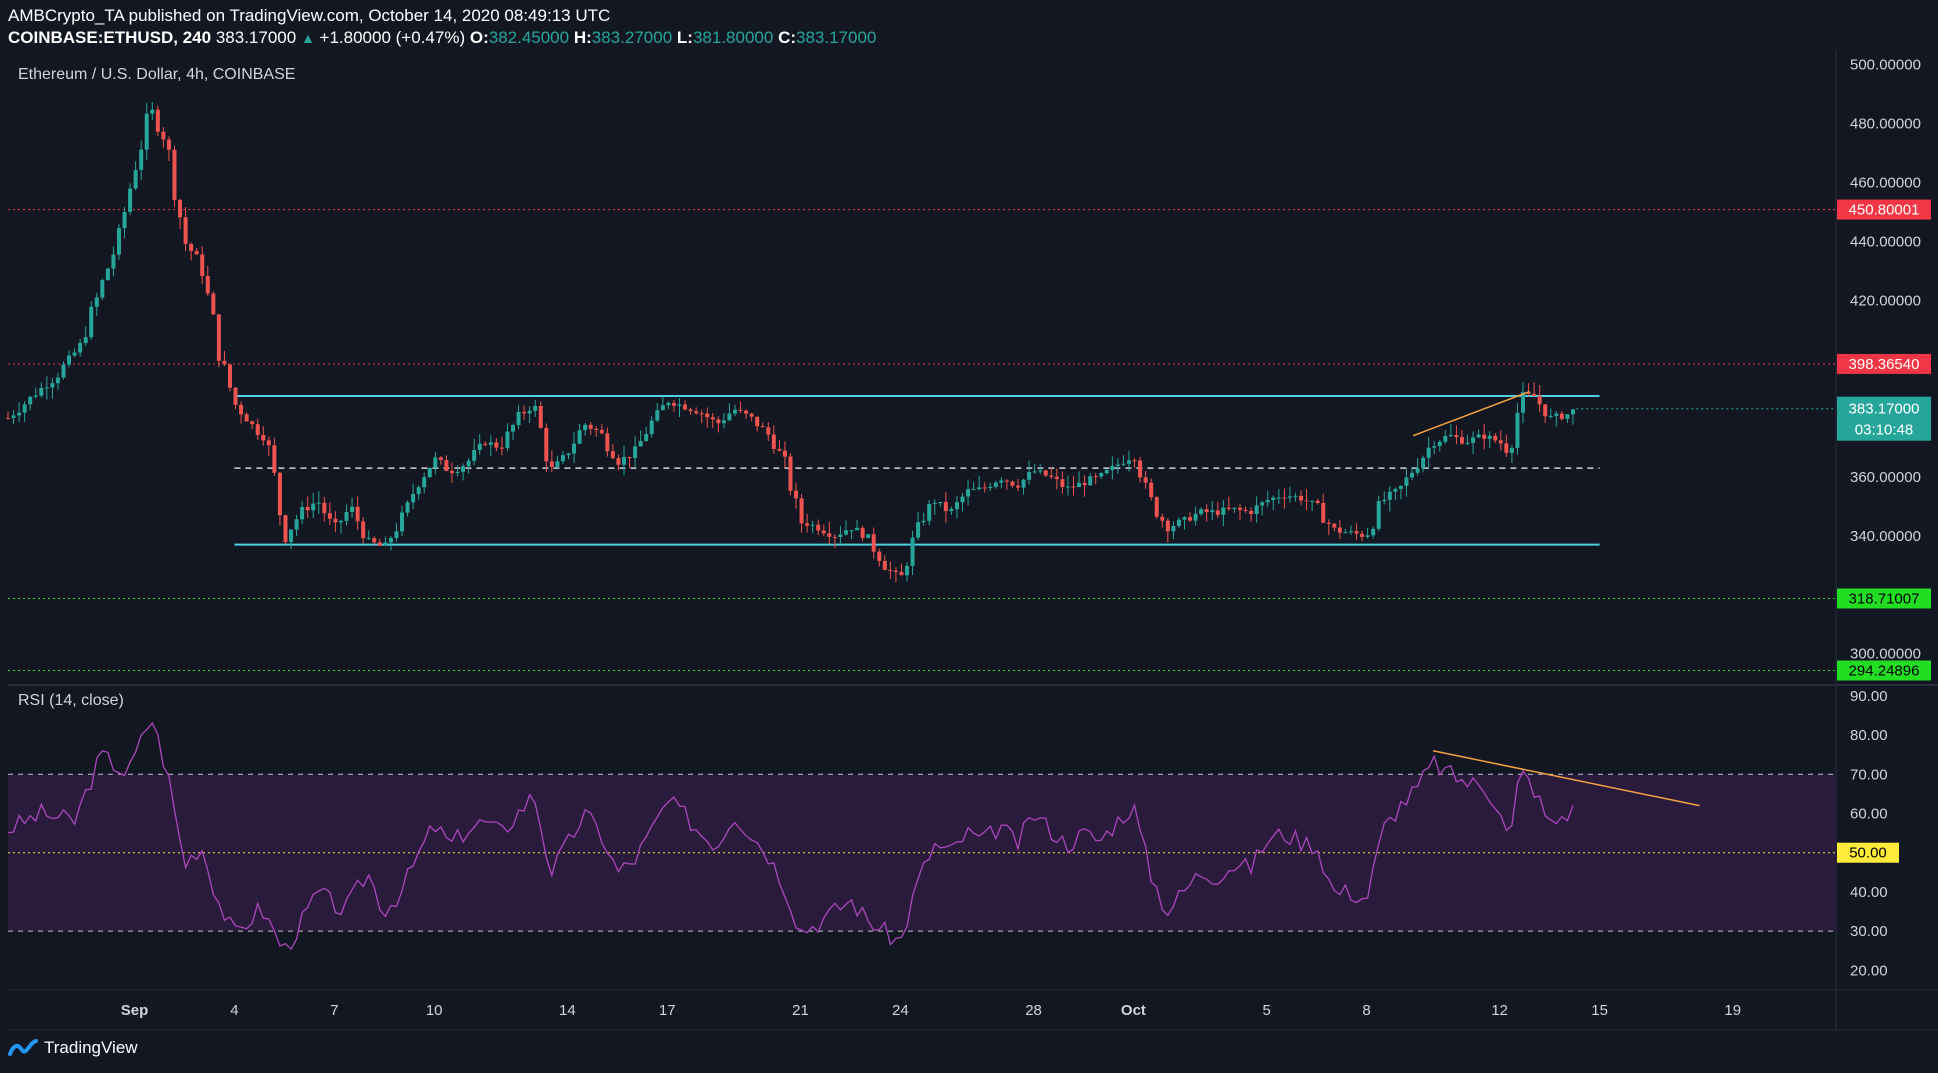  Describe the element at coordinates (71, 701) in the screenshot. I see `rsi-pane-title: RSI (14, close)` at that location.